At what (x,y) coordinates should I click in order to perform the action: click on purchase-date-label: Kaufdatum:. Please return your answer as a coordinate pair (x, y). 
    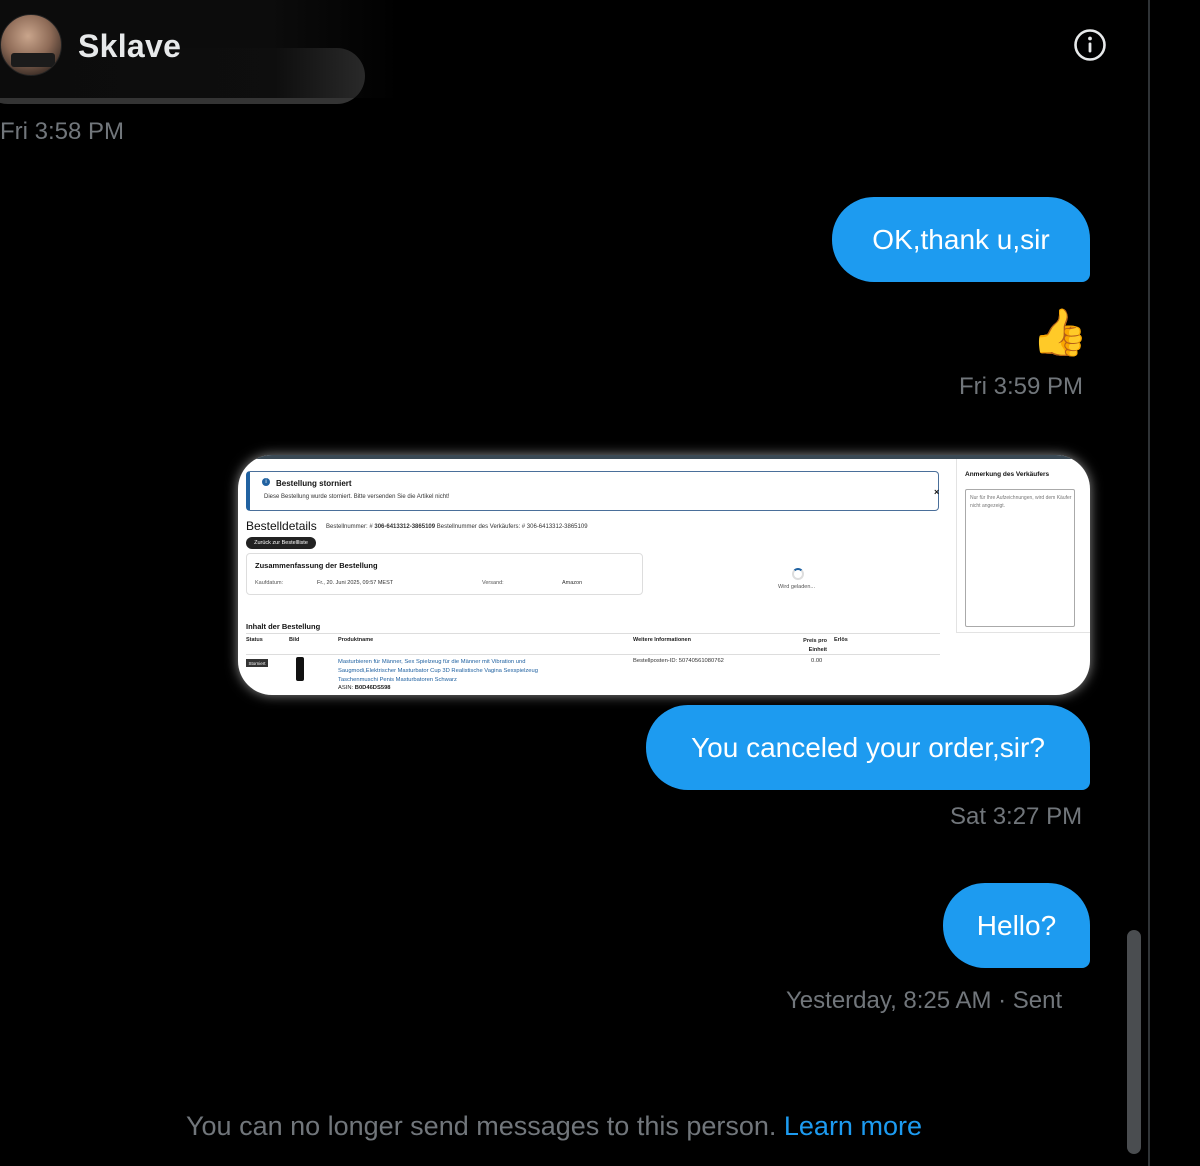
    Looking at the image, I should click on (269, 583).